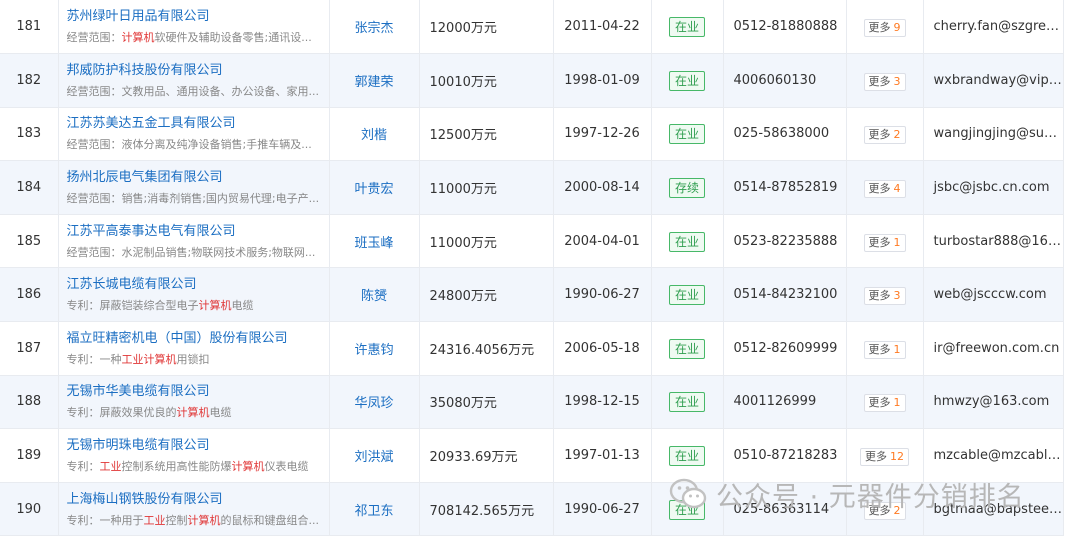 This screenshot has width=1080, height=536. What do you see at coordinates (373, 28) in the screenshot?
I see `legal-rep-link: 张宗杰` at bounding box center [373, 28].